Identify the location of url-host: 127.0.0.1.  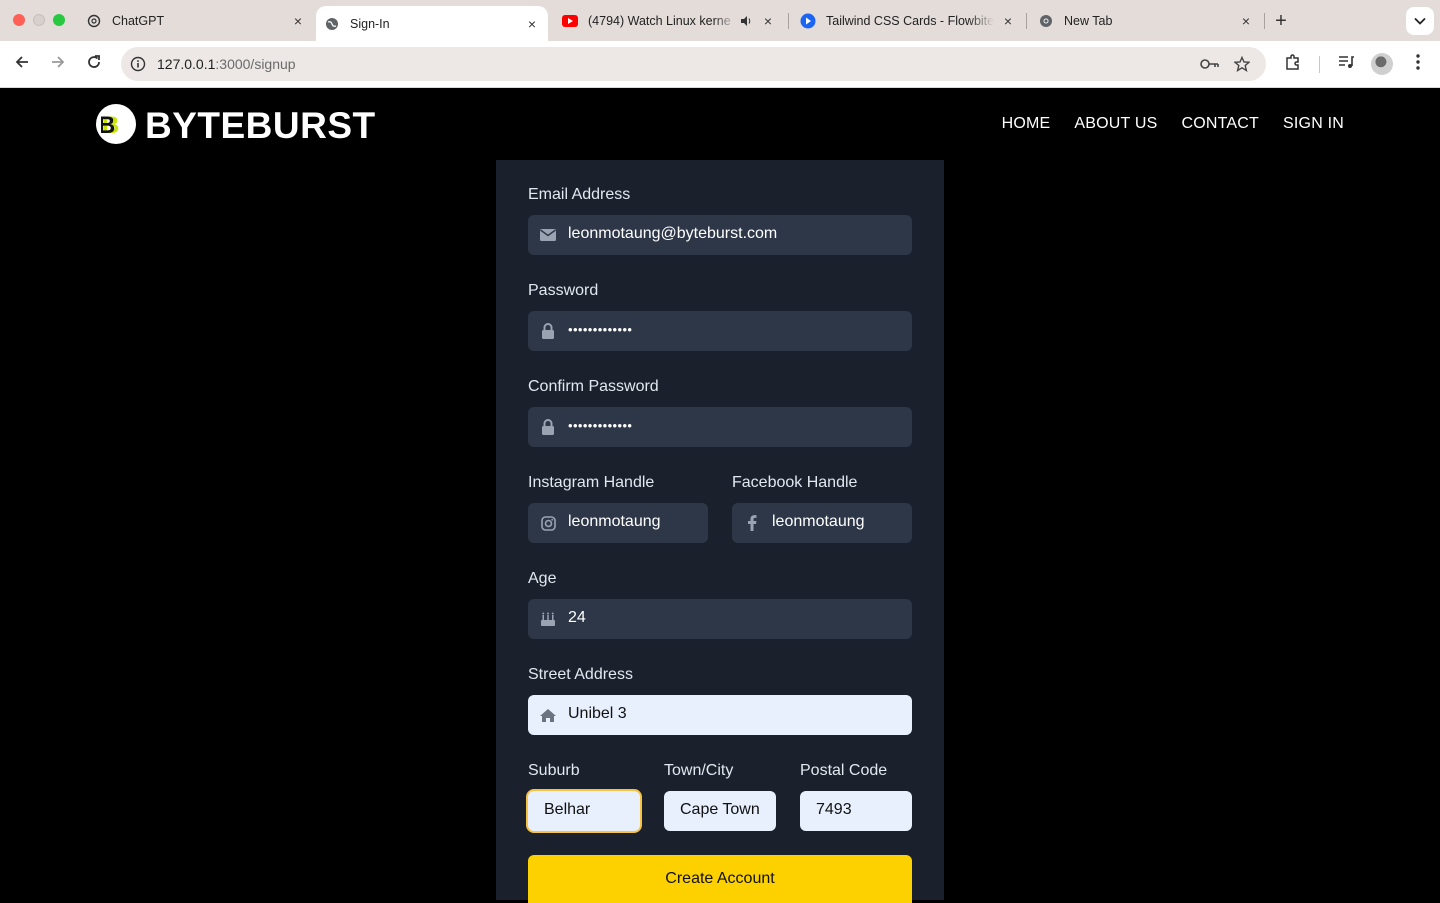
(186, 64).